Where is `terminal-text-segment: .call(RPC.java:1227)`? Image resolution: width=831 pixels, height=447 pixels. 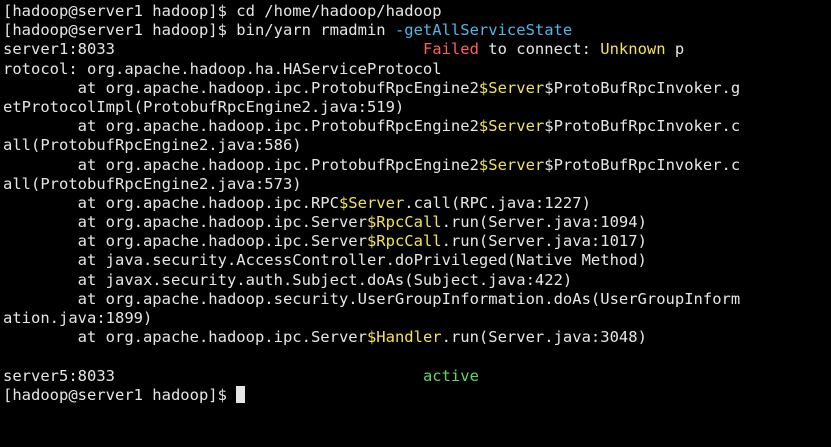
terminal-text-segment: .call(RPC.java:1227) is located at coordinates (497, 202).